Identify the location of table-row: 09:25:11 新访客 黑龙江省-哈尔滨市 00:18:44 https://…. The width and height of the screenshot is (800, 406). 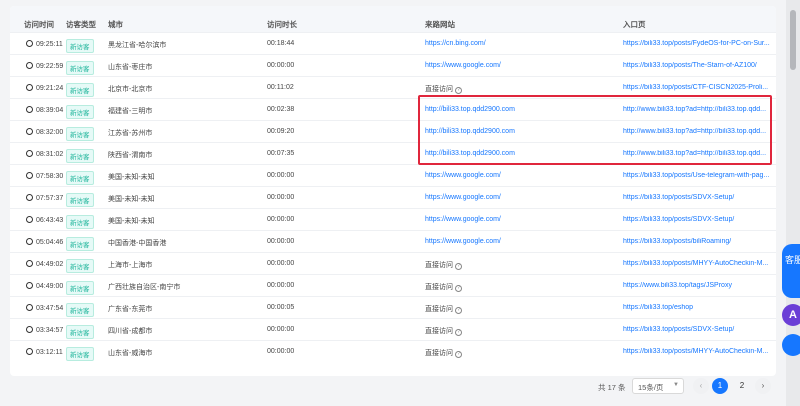
(393, 43).